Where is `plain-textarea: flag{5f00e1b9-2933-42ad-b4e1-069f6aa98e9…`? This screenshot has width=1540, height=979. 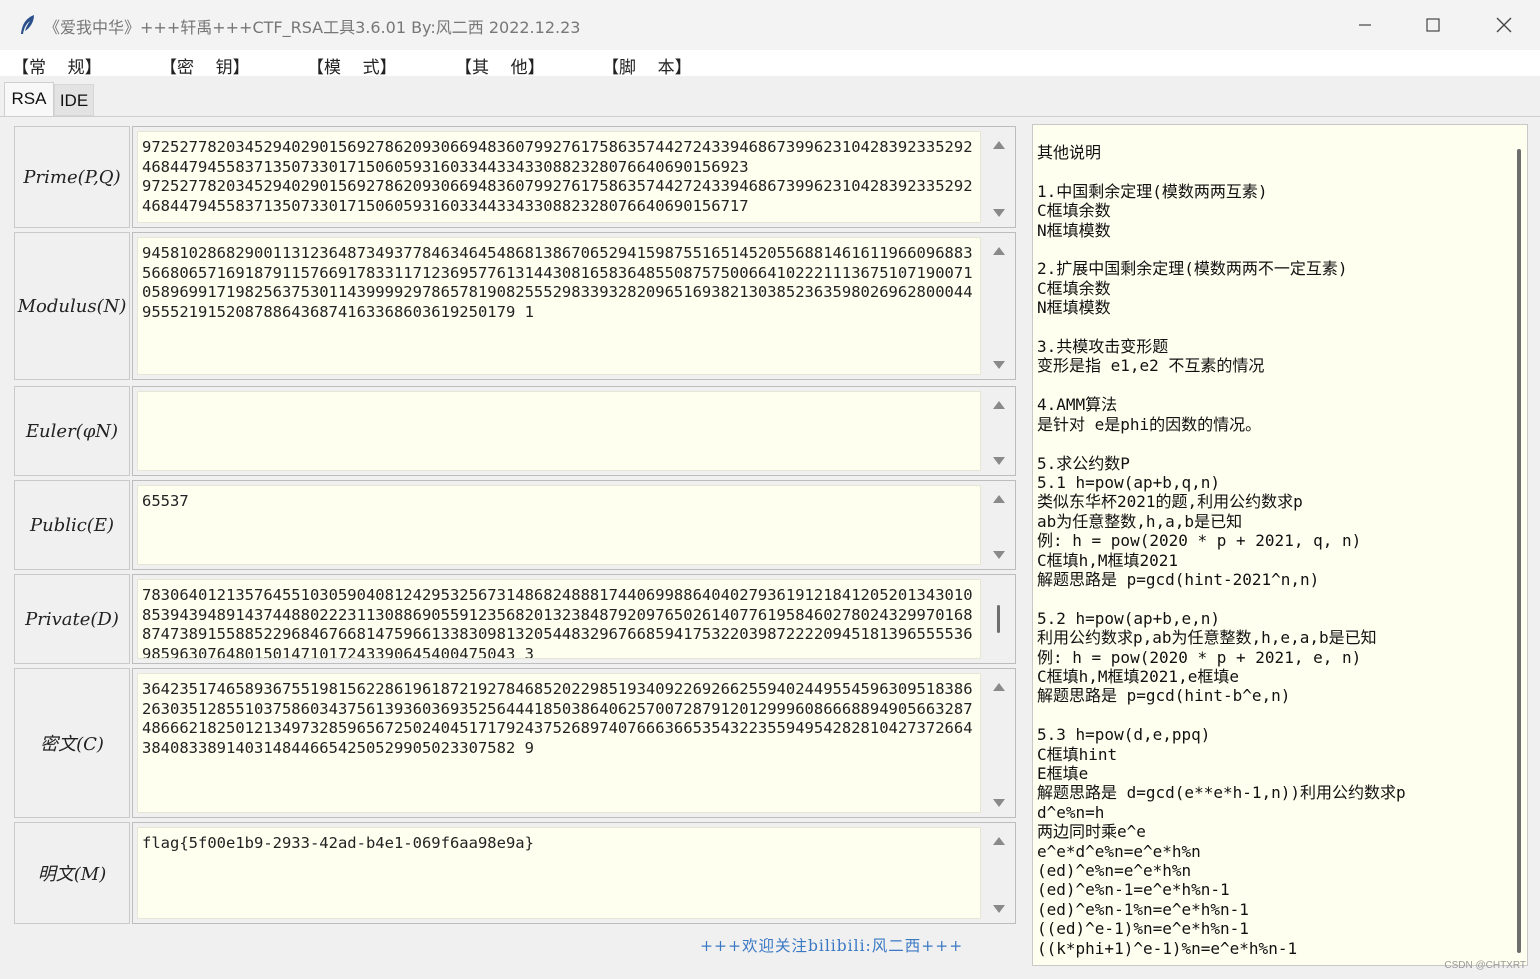 plain-textarea: flag{5f00e1b9-2933-42ad-b4e1-069f6aa98e9… is located at coordinates (559, 873).